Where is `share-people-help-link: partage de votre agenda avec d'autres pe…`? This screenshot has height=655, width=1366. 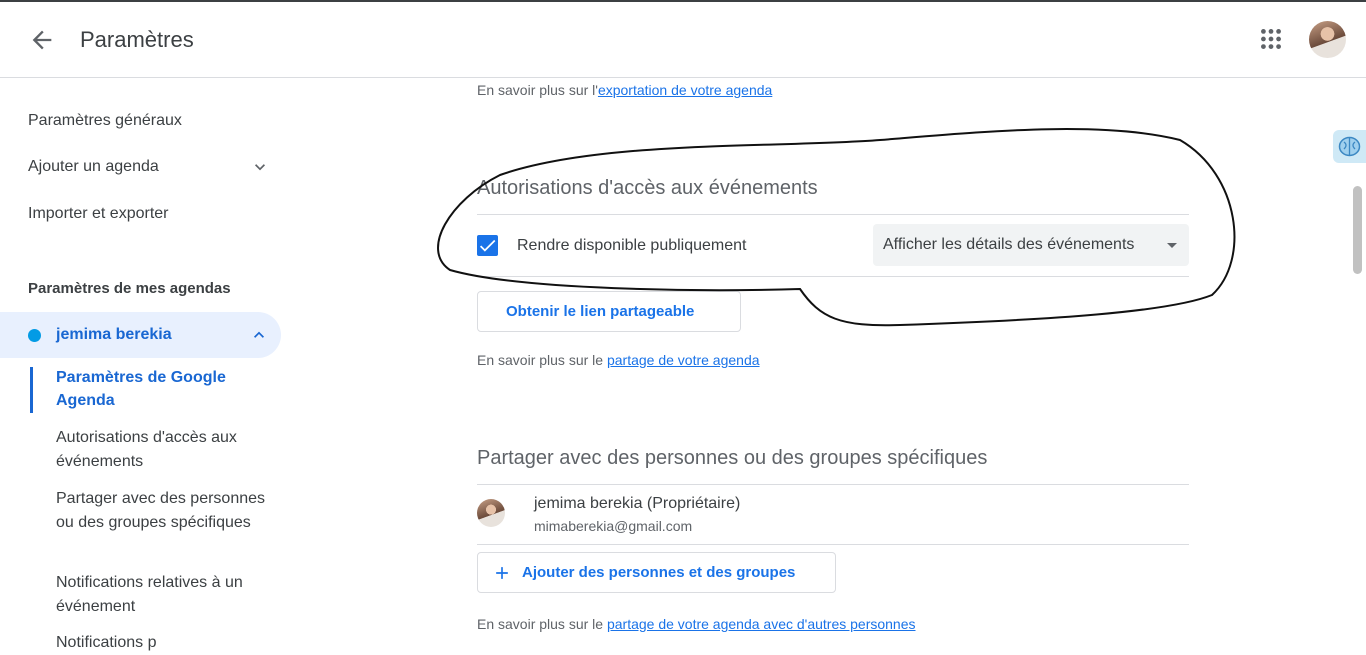
share-people-help-link: partage de votre agenda avec d'autres pe… is located at coordinates (761, 624).